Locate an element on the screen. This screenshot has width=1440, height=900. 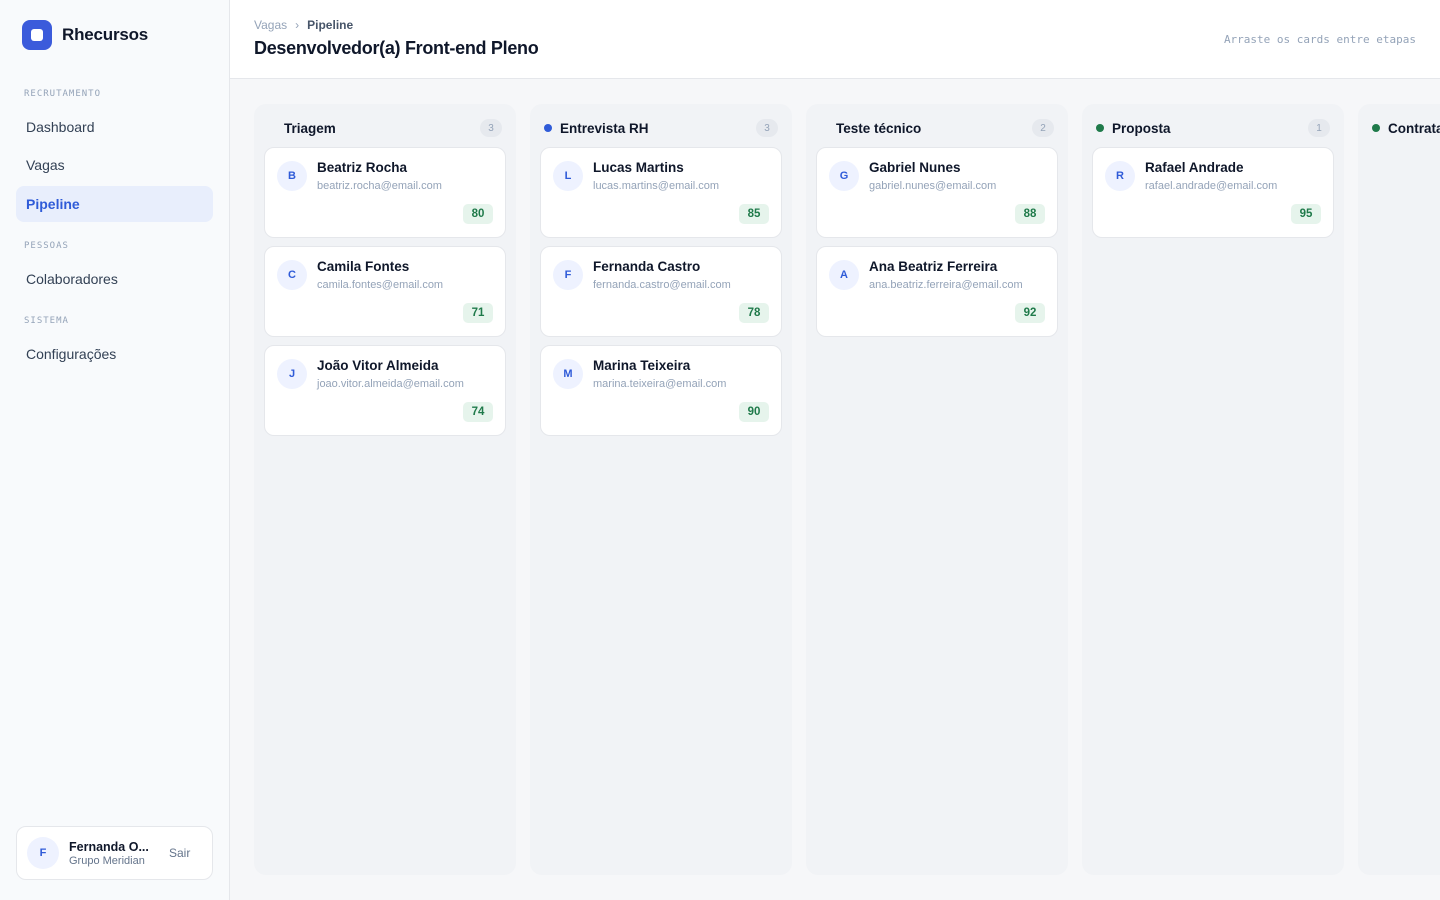
breadcrumb: Vagas › Pipeline is located at coordinates (303, 25).